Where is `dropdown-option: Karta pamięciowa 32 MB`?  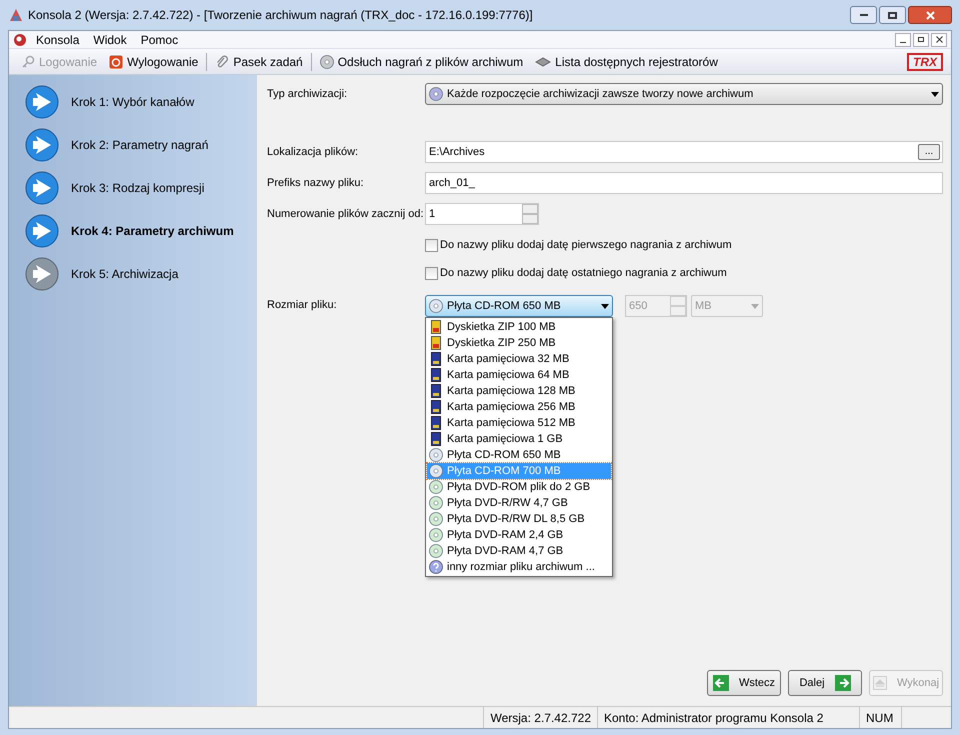 dropdown-option: Karta pamięciowa 32 MB is located at coordinates (519, 359).